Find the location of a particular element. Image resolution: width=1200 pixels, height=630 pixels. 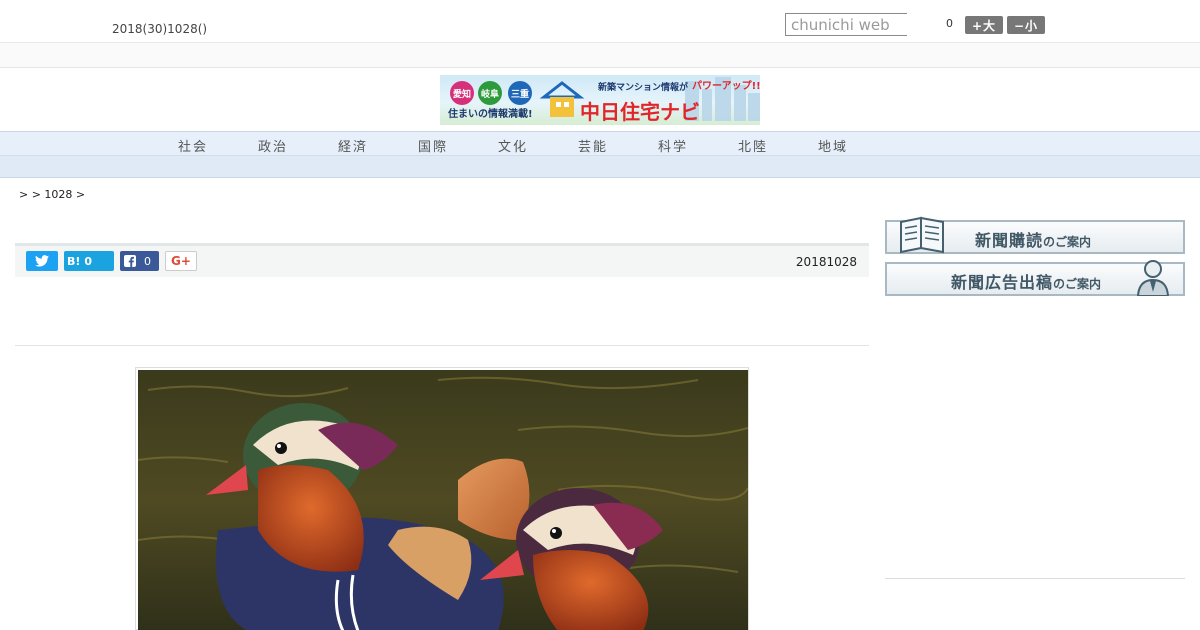

nav-item-9: 地域 is located at coordinates (833, 145).